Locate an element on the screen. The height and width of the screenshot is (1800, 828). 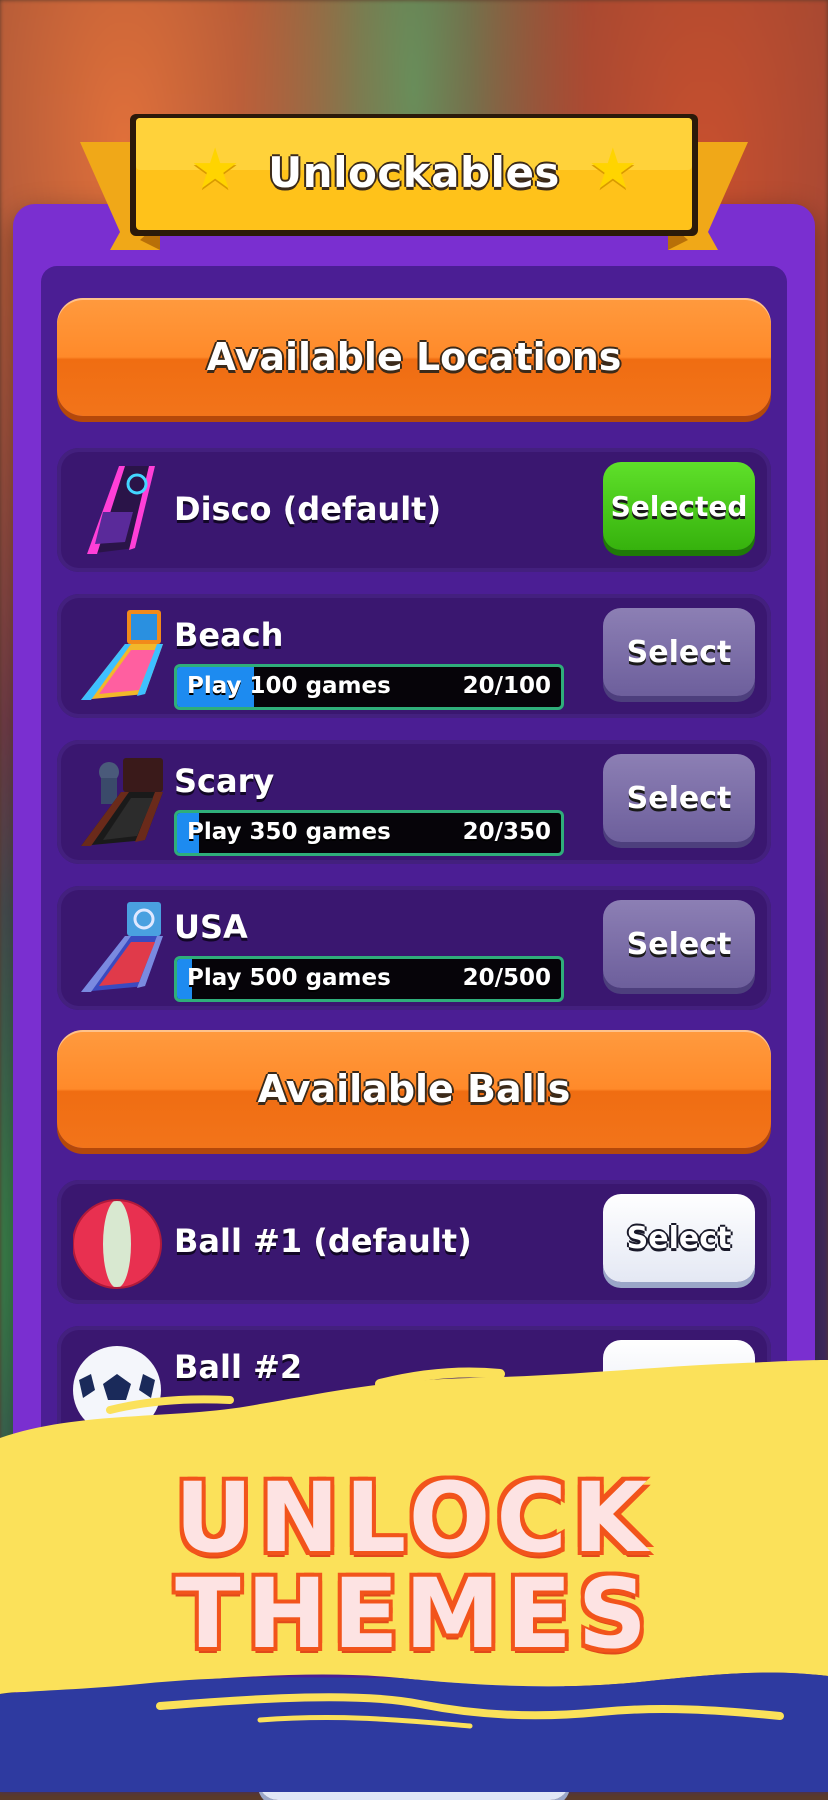
progress-bar: Play 500 games 20/500 is located at coordinates (369, 979).